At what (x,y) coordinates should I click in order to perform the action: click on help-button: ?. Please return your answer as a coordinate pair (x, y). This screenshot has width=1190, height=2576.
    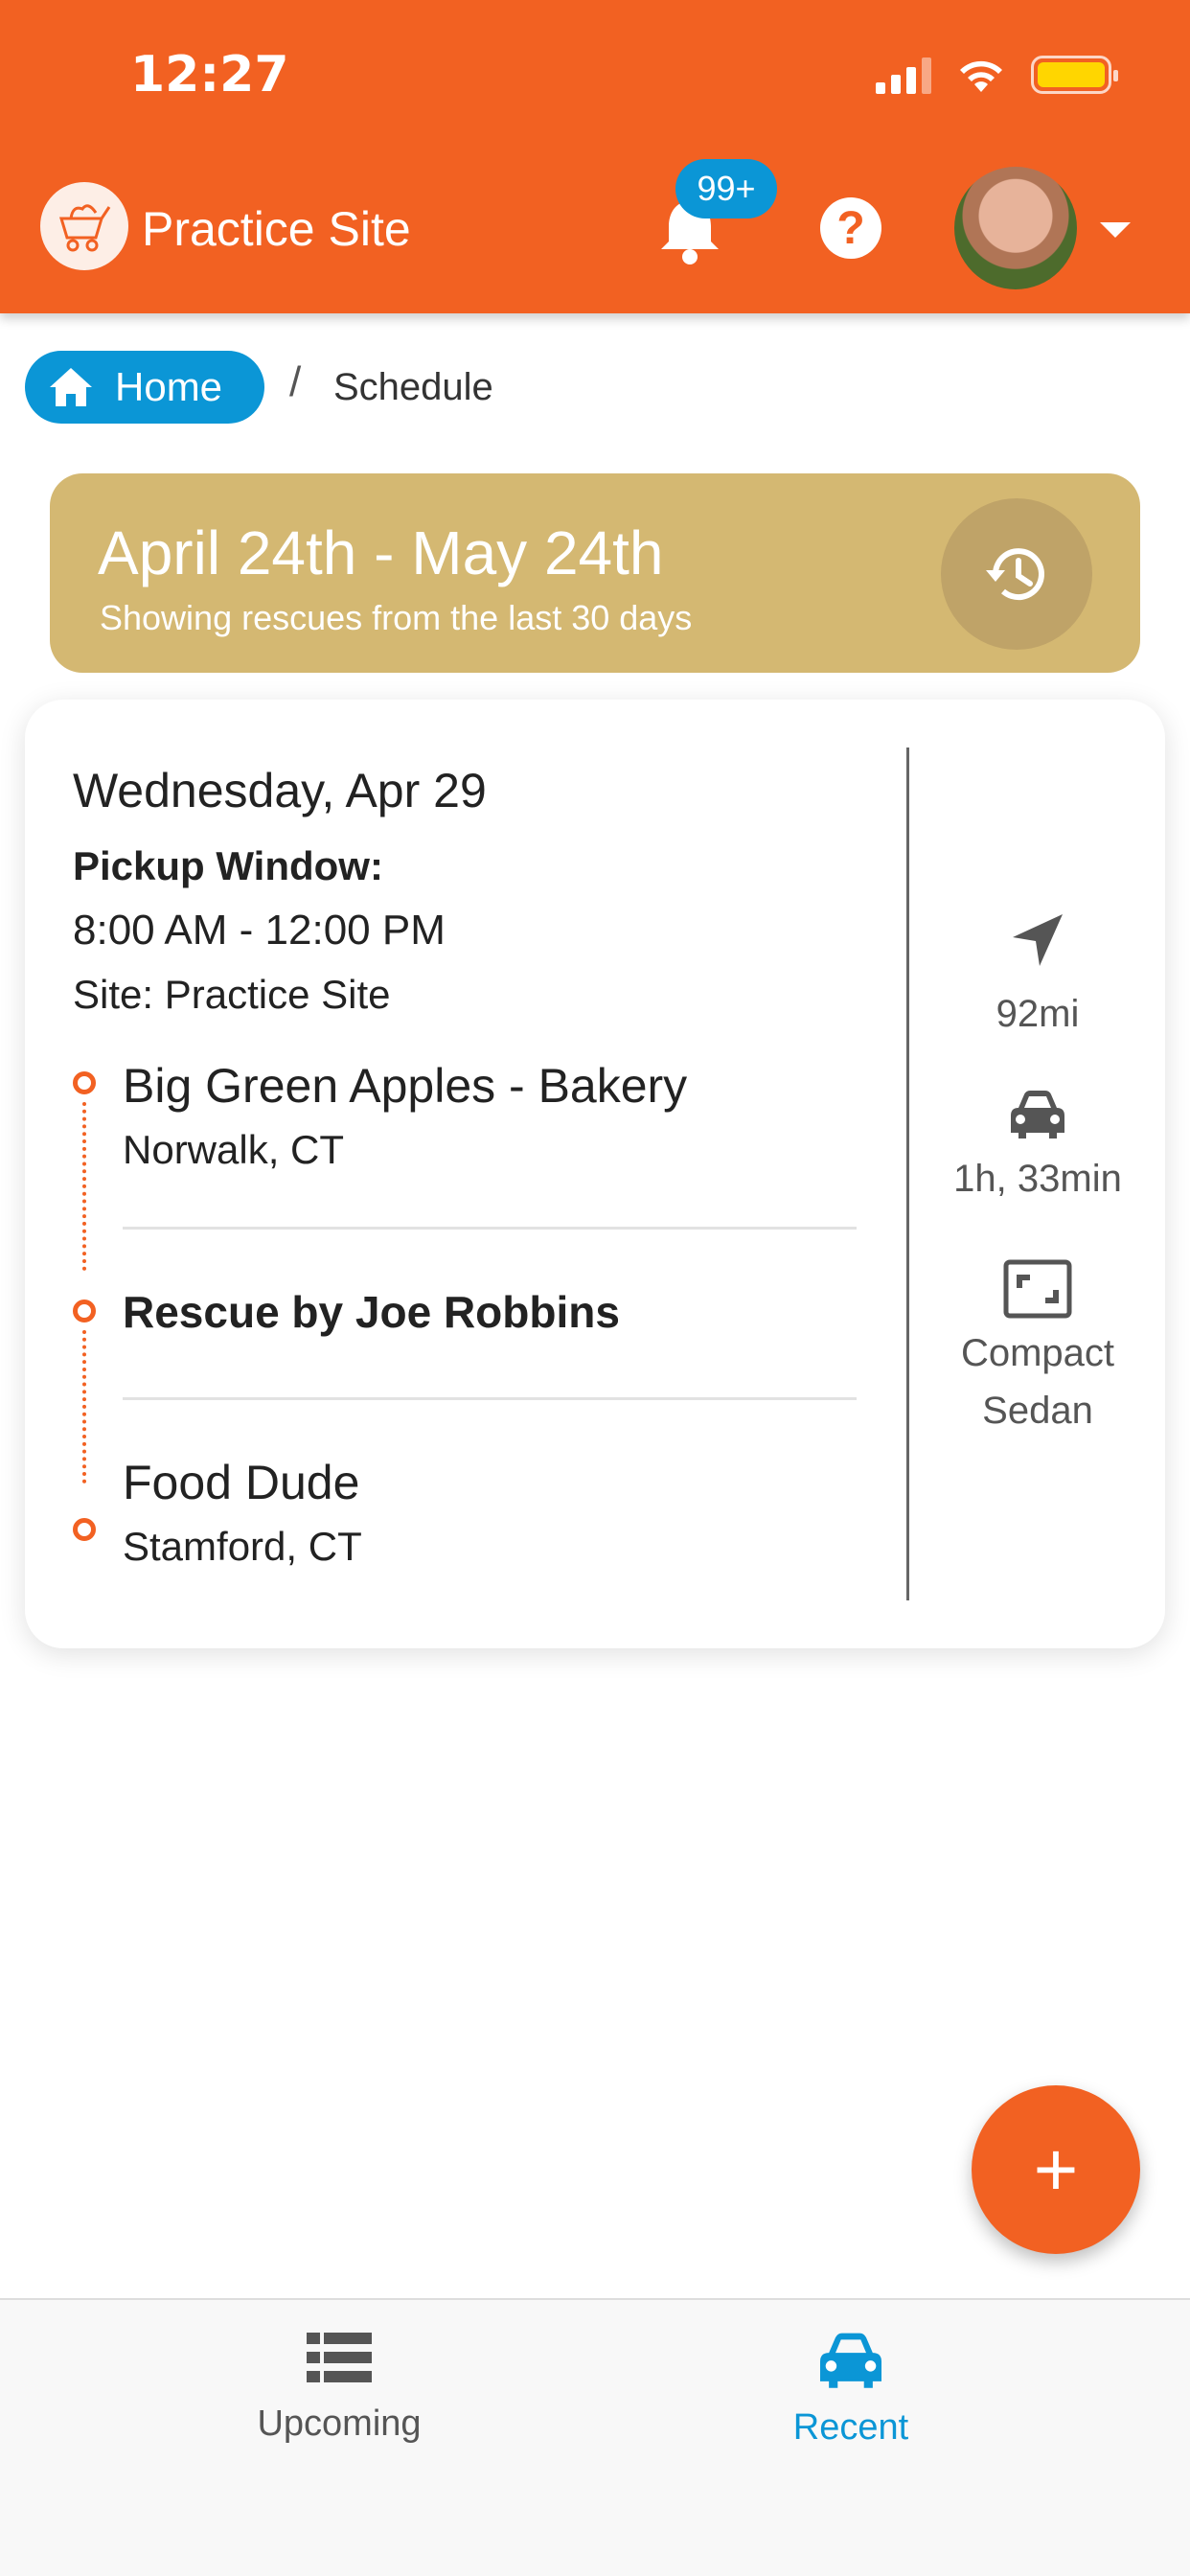
    Looking at the image, I should click on (851, 228).